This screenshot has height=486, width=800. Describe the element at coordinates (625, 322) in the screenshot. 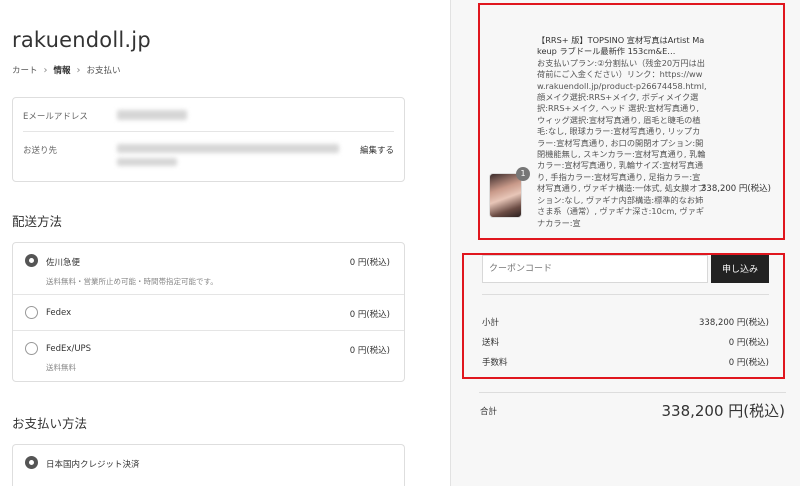

I see `subtotal-row: 小計 338,200 円(税込)` at that location.